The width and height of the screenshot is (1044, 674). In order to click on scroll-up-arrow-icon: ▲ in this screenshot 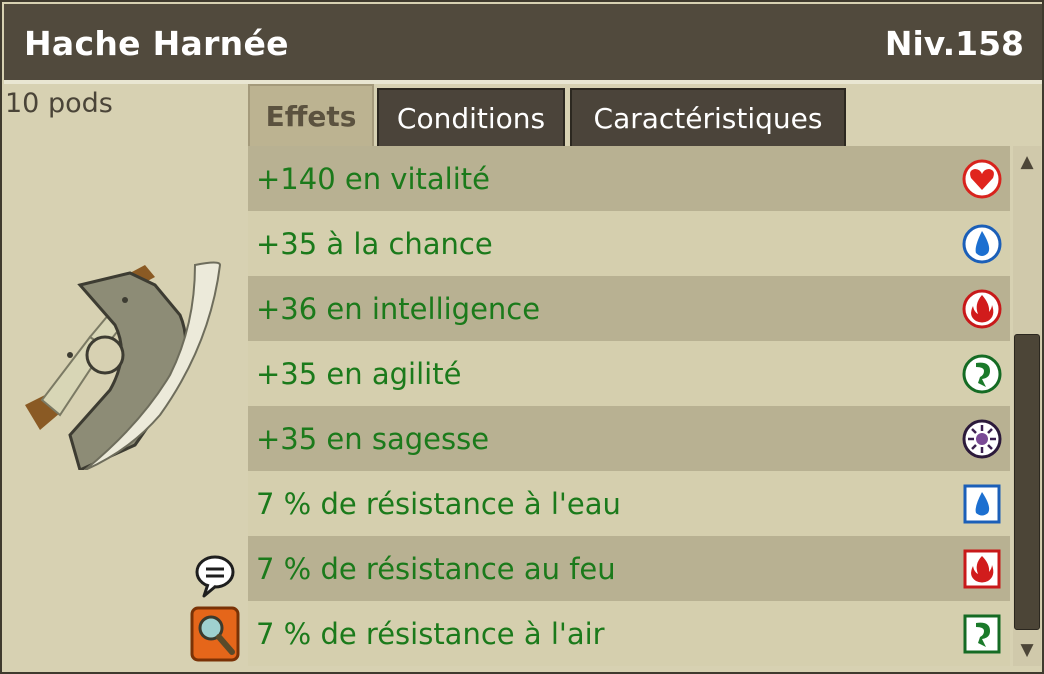, I will do `click(1027, 162)`.